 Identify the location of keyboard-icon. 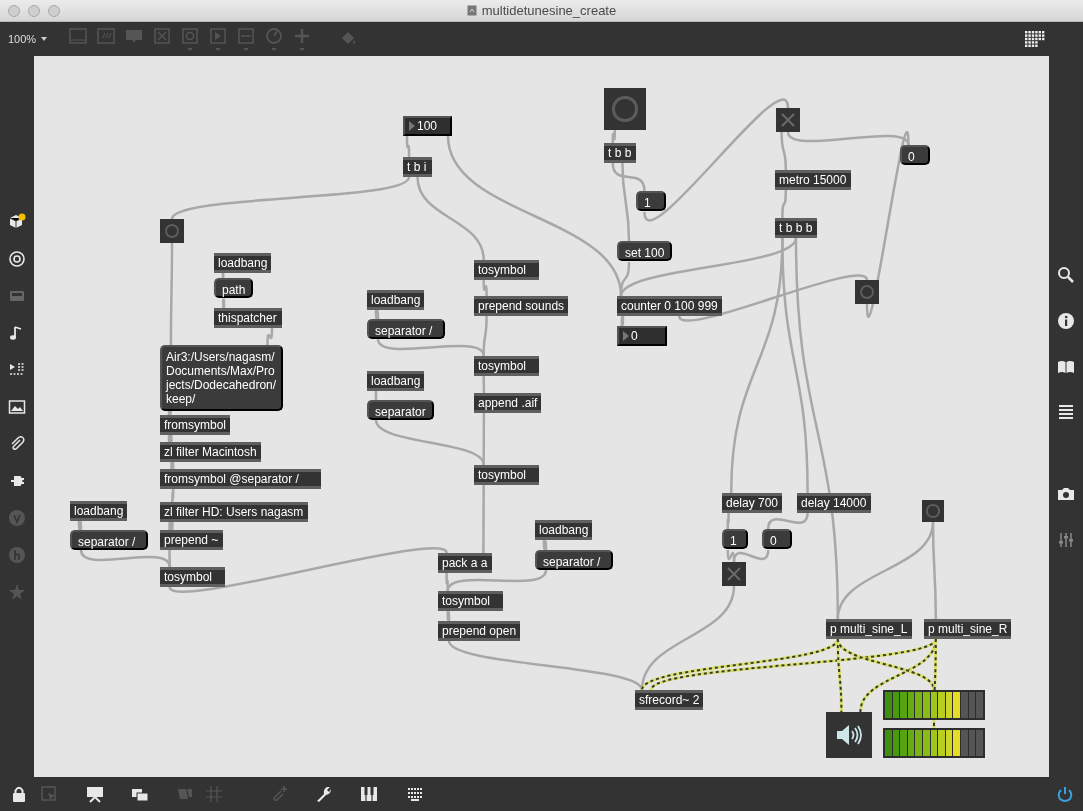
(415, 794).